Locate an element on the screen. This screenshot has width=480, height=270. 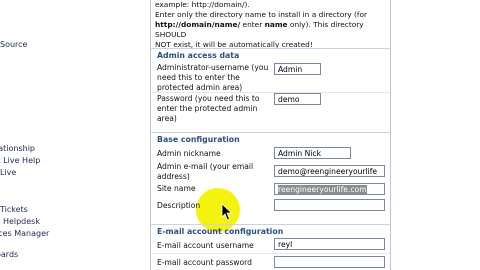
intro-enter-text: enter is located at coordinates (252, 24).